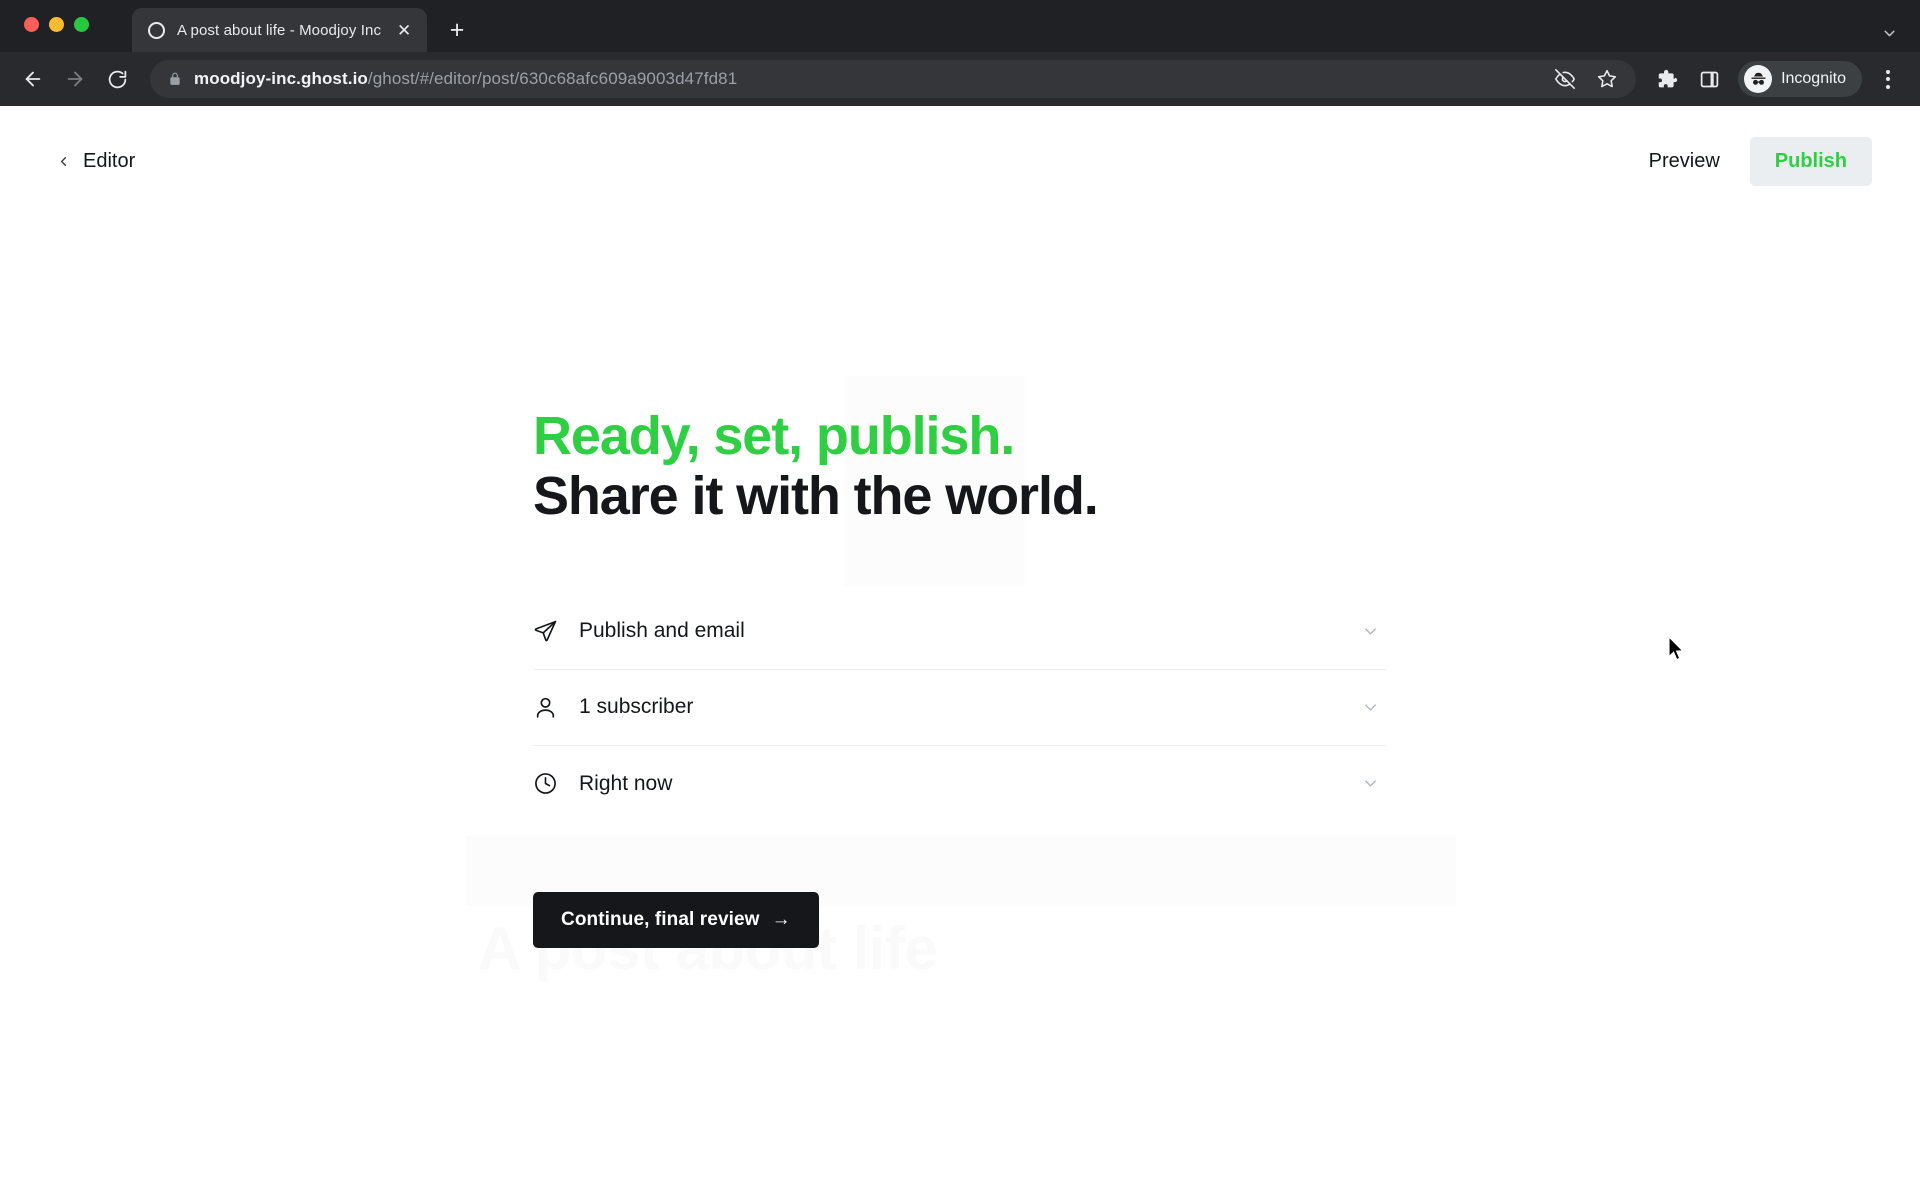 Image resolution: width=1920 pixels, height=1200 pixels. What do you see at coordinates (404, 30) in the screenshot?
I see `close-icon: ✕` at bounding box center [404, 30].